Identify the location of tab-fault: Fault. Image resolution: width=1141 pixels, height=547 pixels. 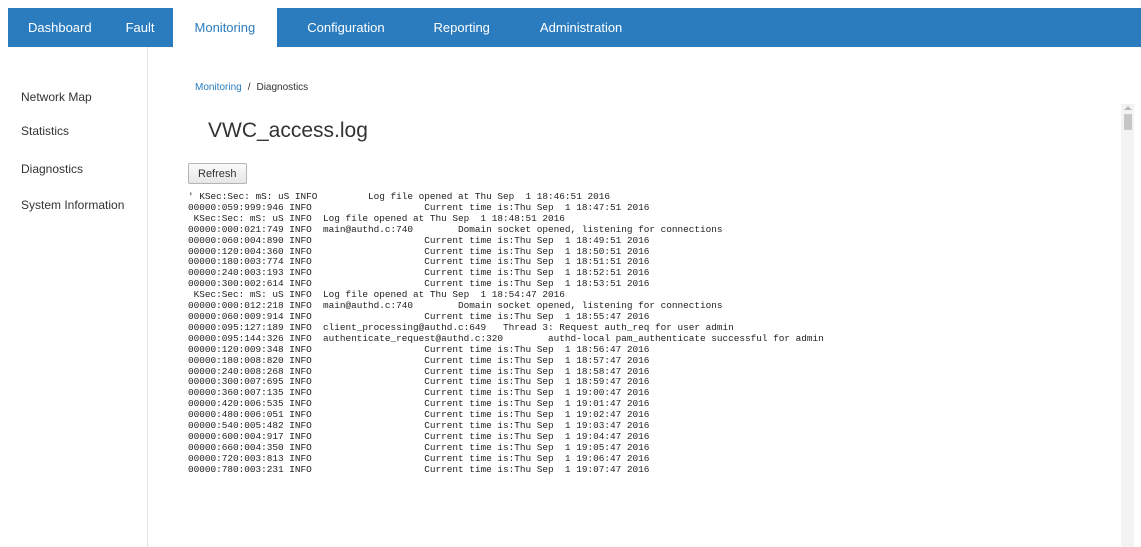
(142, 27).